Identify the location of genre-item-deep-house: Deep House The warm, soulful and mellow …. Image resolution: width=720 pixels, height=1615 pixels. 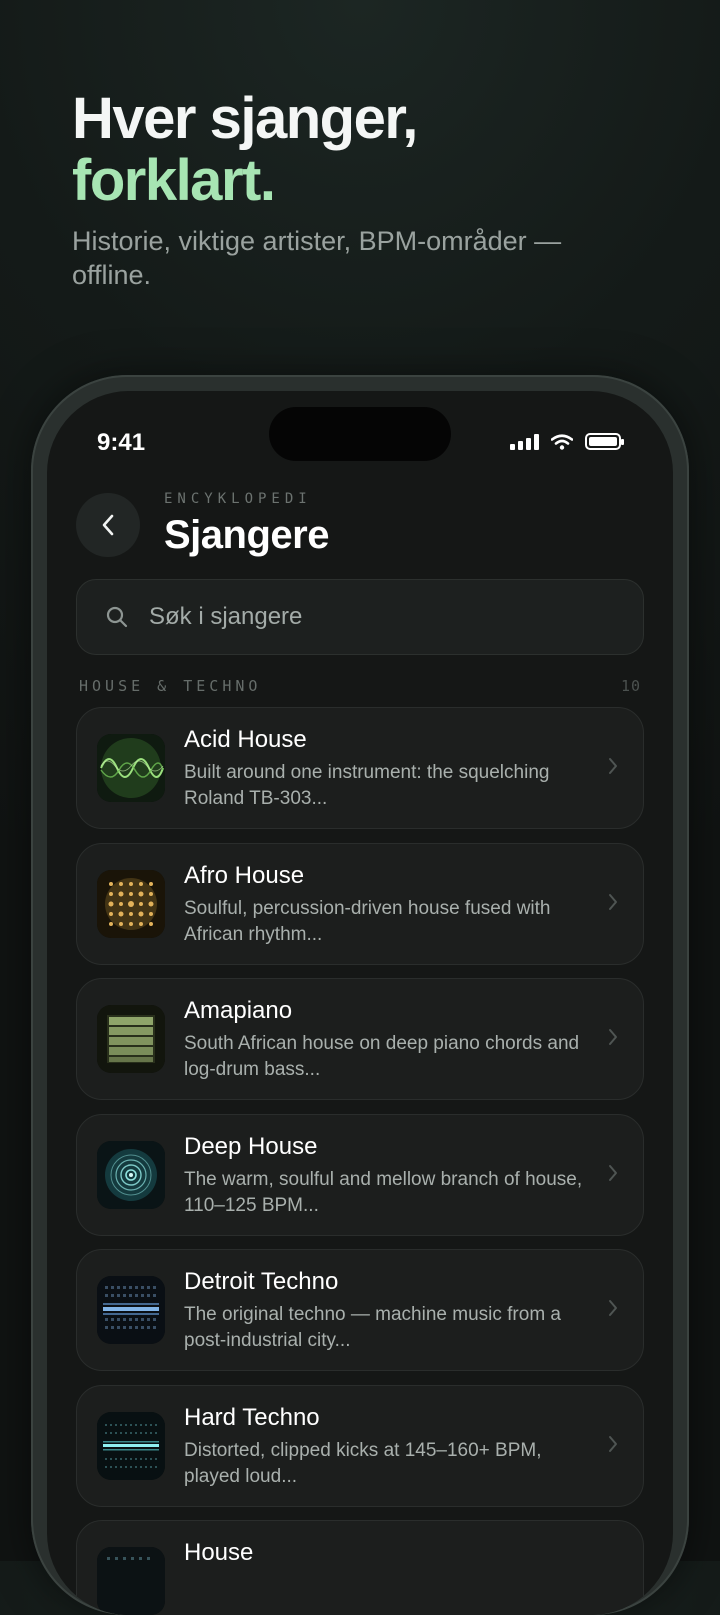
(360, 1174).